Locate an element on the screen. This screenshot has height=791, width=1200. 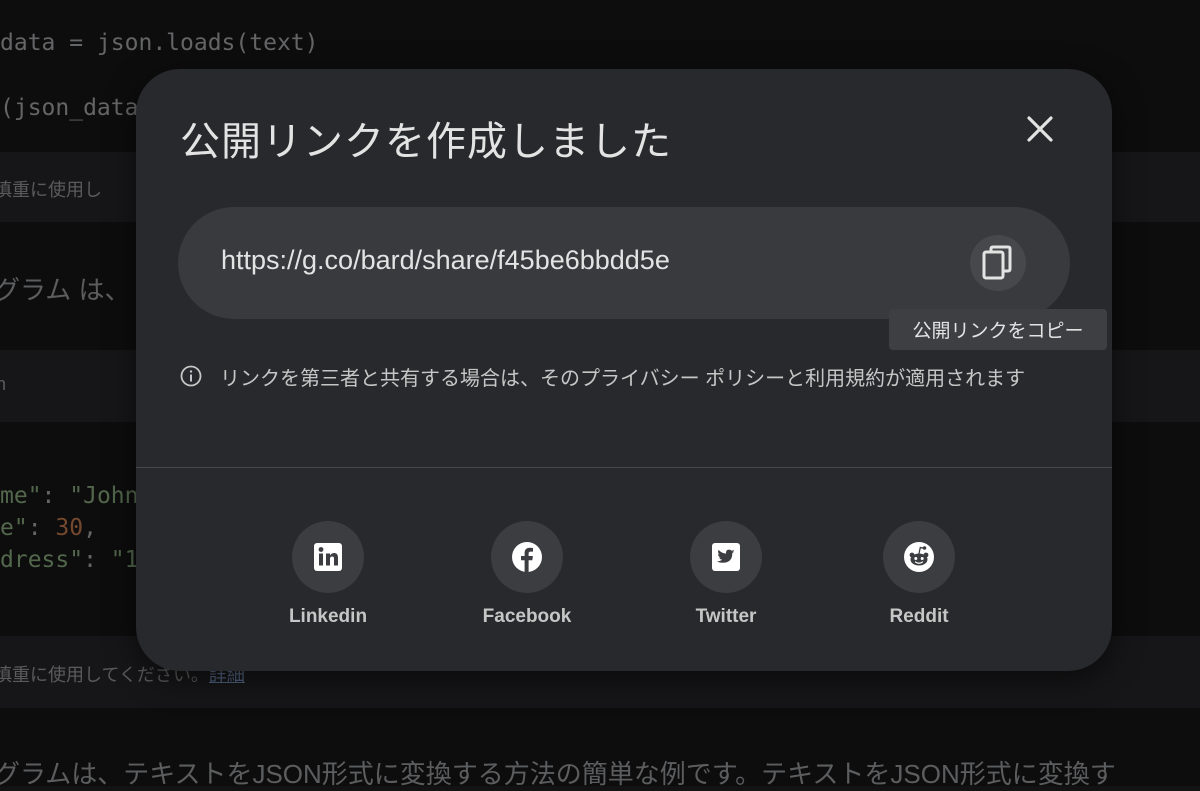
divider is located at coordinates (624, 467).